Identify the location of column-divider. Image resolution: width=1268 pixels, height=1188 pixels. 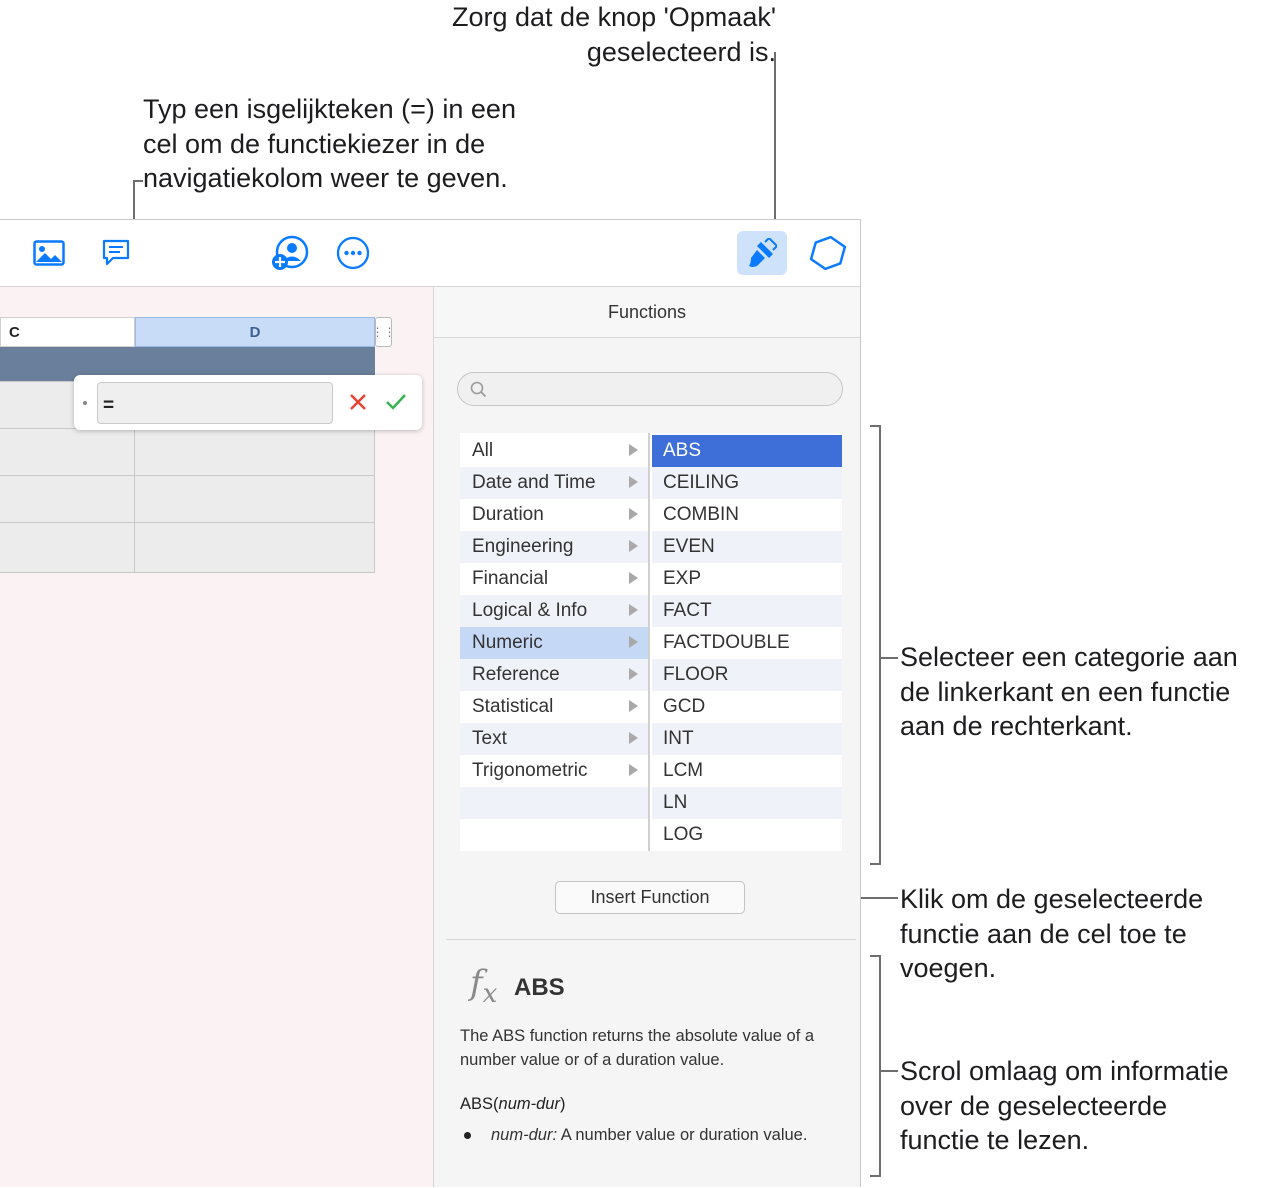
(649, 642).